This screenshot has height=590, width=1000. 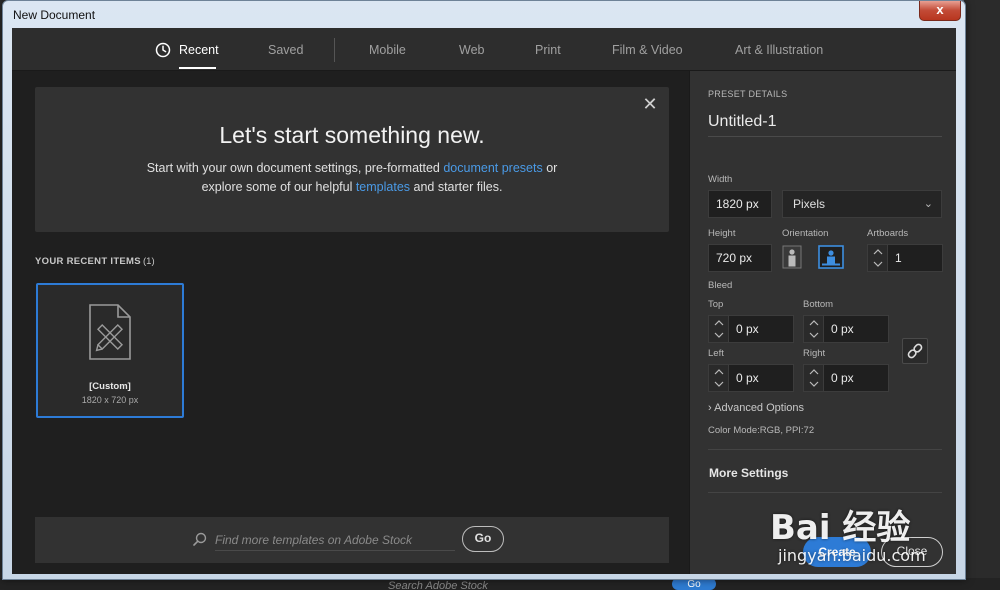 I want to click on link-icon, so click(x=915, y=351).